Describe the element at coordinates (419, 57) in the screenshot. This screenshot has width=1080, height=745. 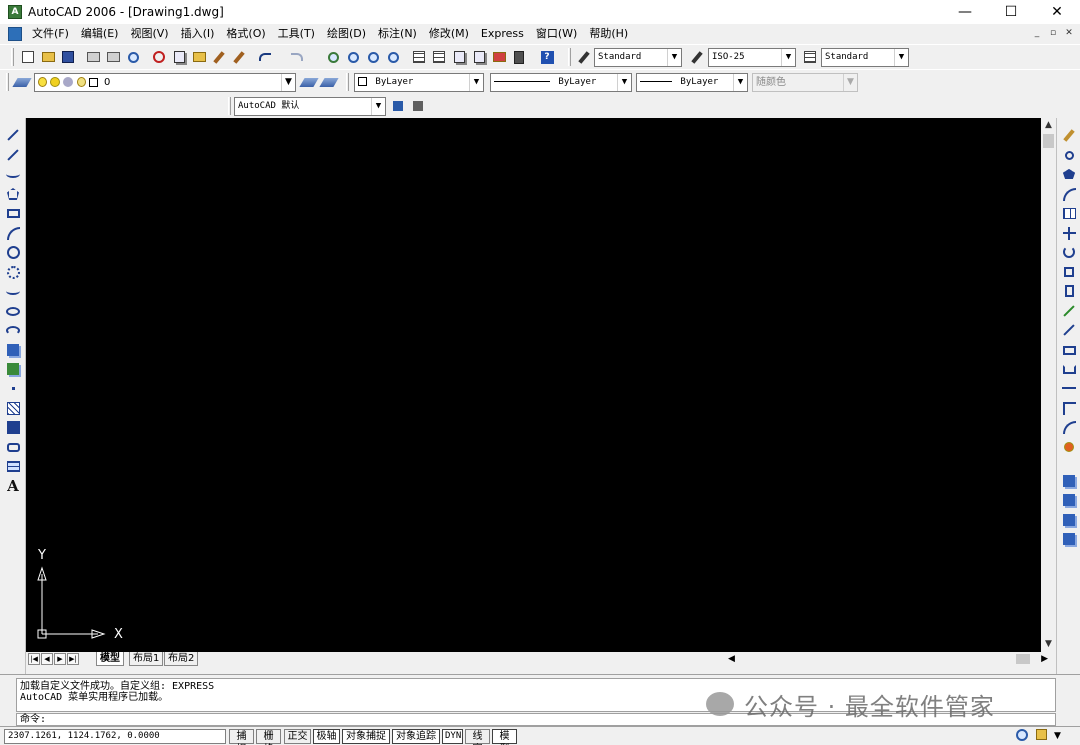
I see `properties-icon` at that location.